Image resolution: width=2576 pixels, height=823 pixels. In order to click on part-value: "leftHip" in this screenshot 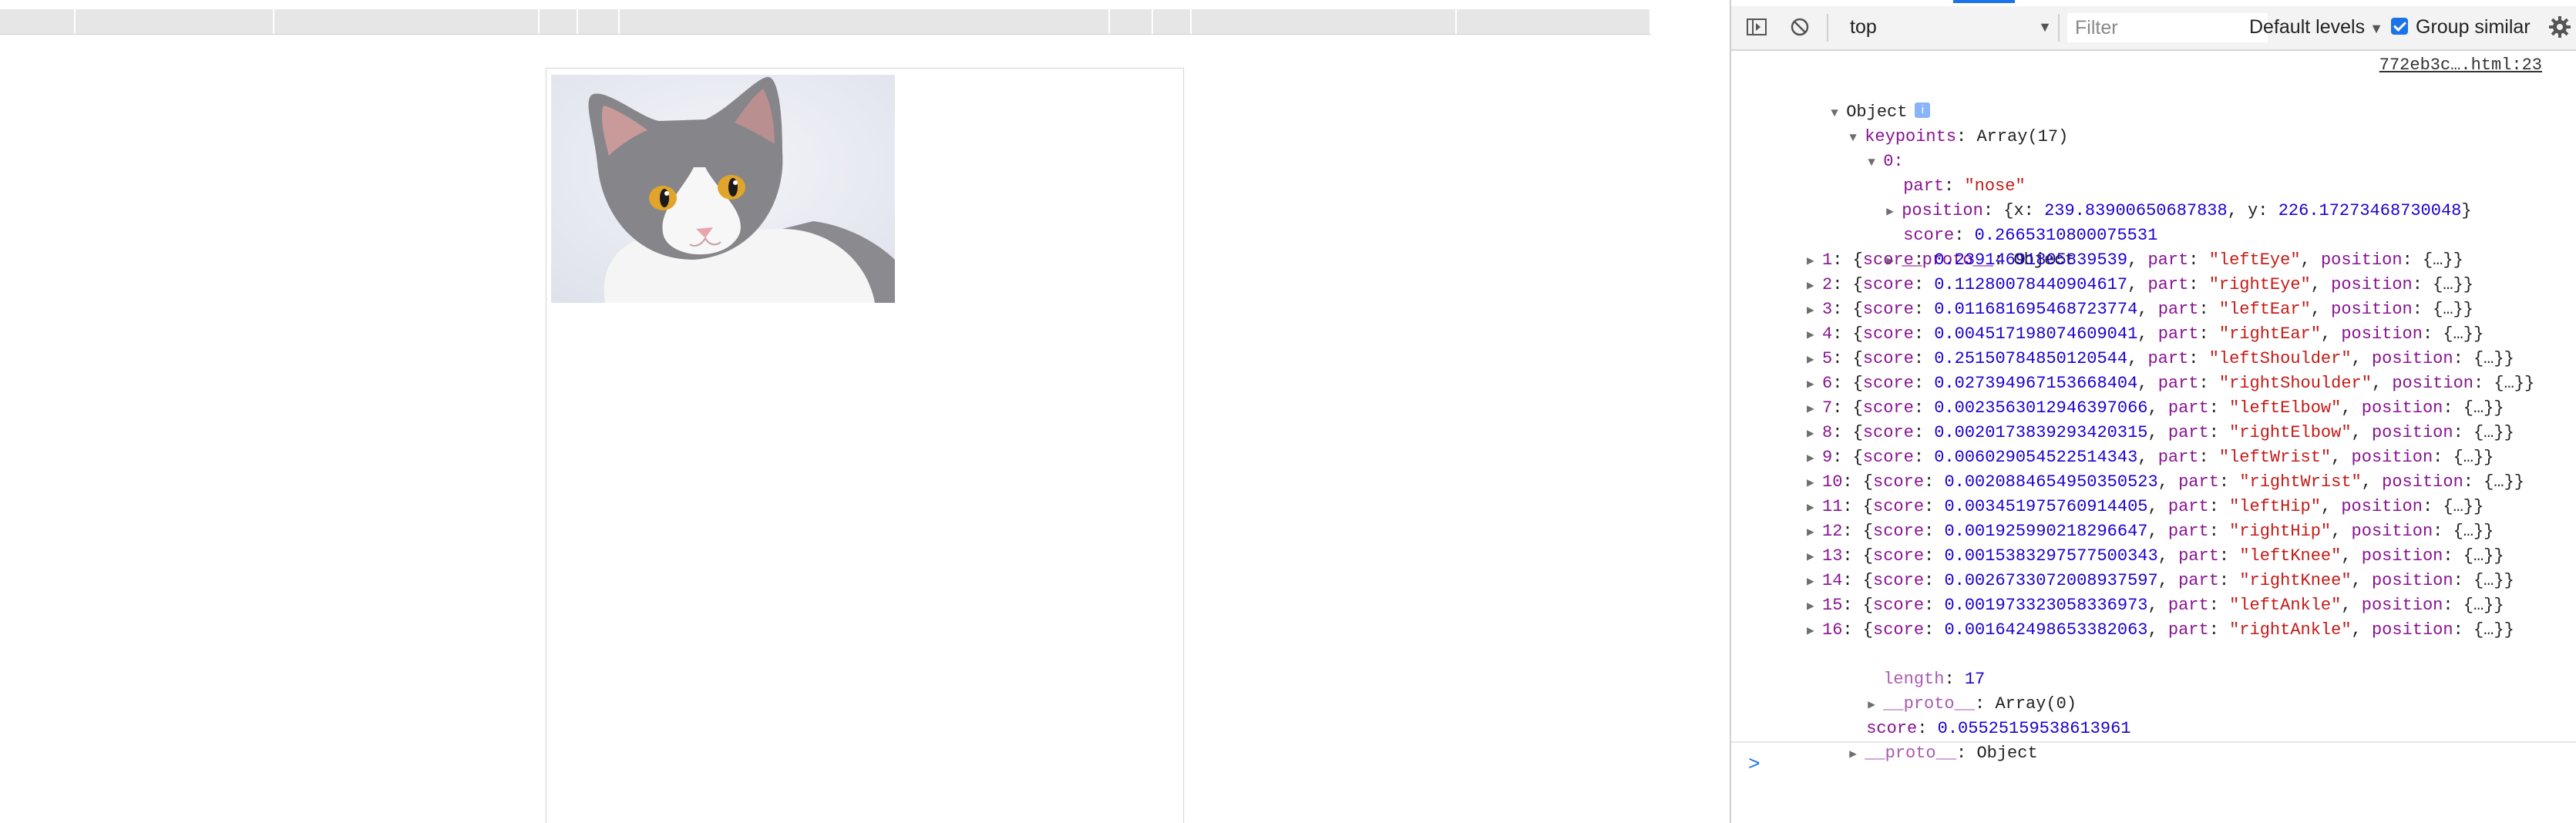, I will do `click(2275, 507)`.